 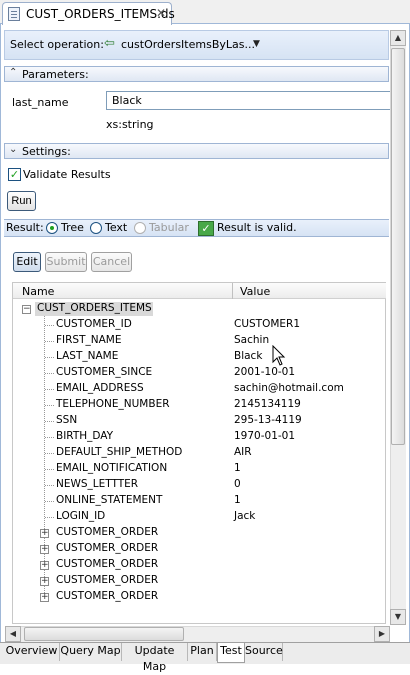 I want to click on tree-row-name: FIRST_NAME, so click(x=89, y=340).